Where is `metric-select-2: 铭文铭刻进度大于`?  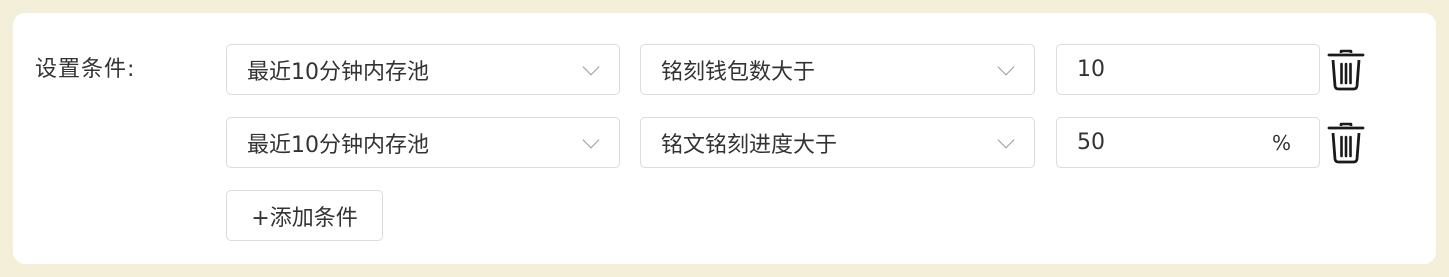 metric-select-2: 铭文铭刻进度大于 is located at coordinates (837, 142).